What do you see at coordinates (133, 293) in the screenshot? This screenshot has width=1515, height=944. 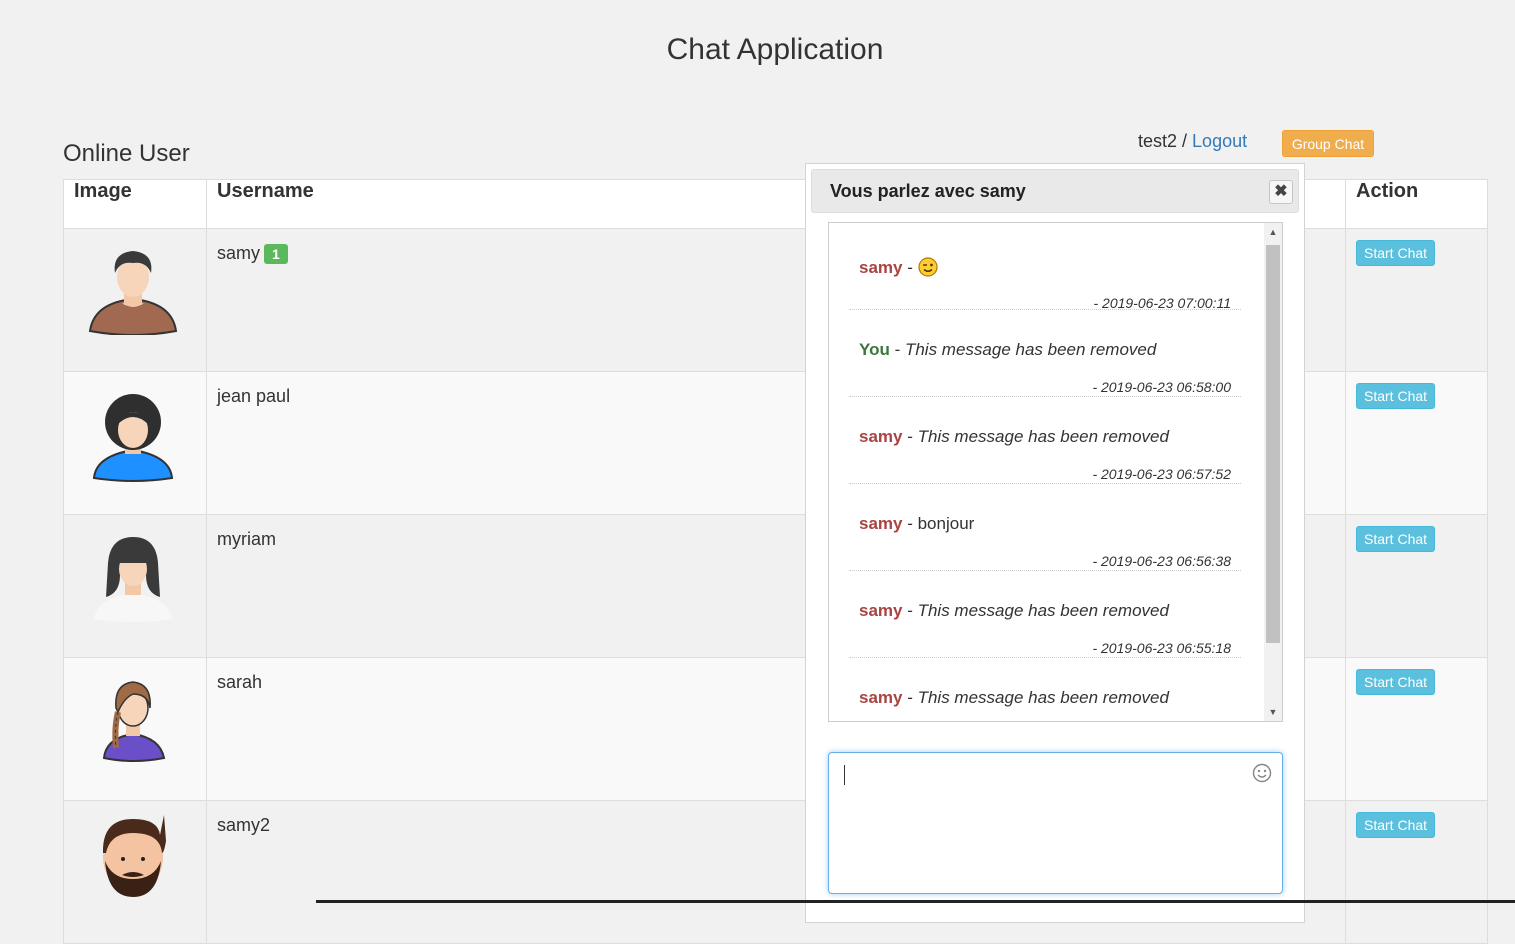 I see `male-short-hair-avatar-icon` at bounding box center [133, 293].